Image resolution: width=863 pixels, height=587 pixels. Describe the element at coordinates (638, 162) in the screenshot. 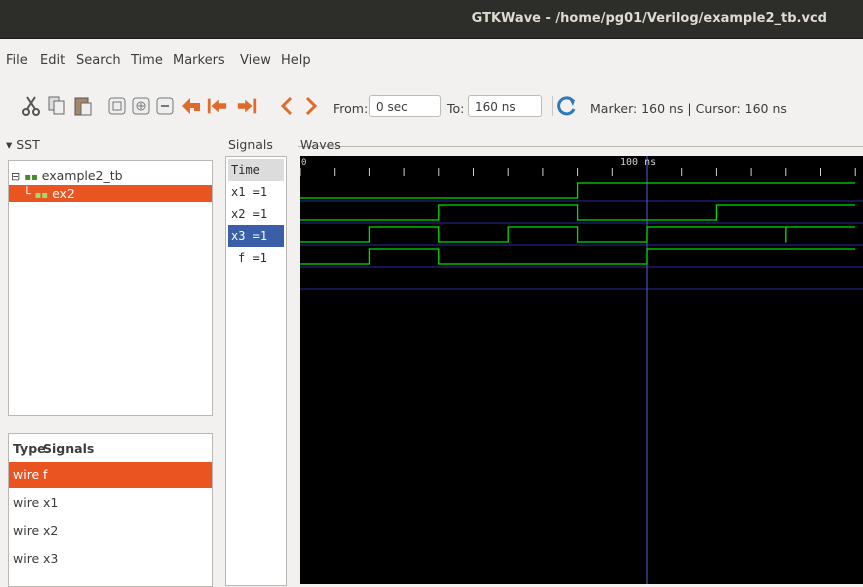

I see `marker-time-label: 100 ns` at that location.